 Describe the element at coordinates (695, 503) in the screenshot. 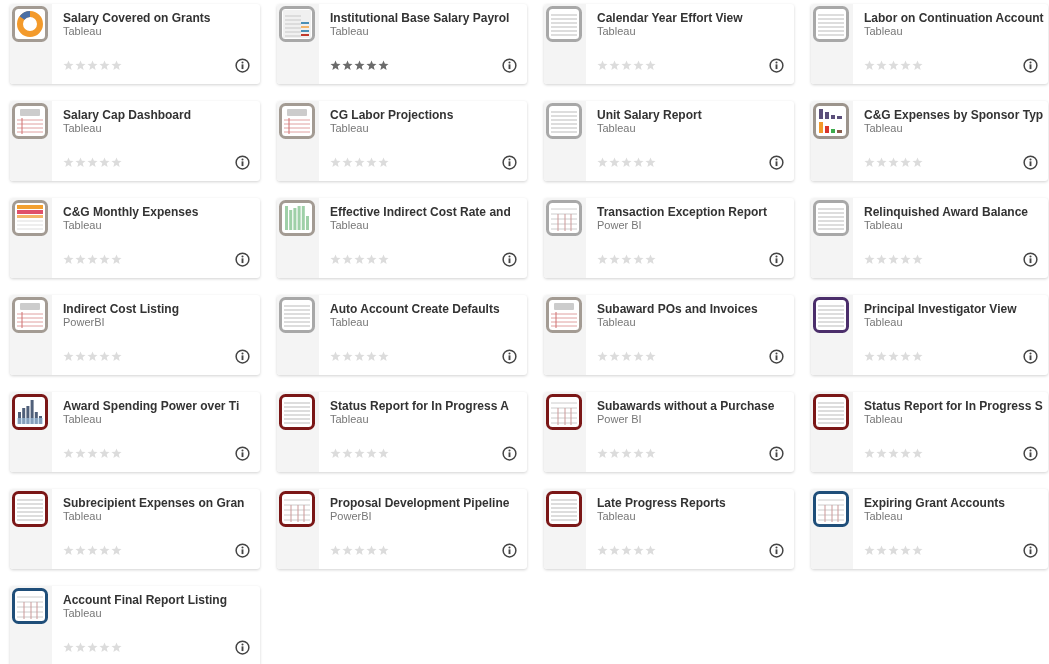

I see `report-title: Late Progress Reports` at that location.